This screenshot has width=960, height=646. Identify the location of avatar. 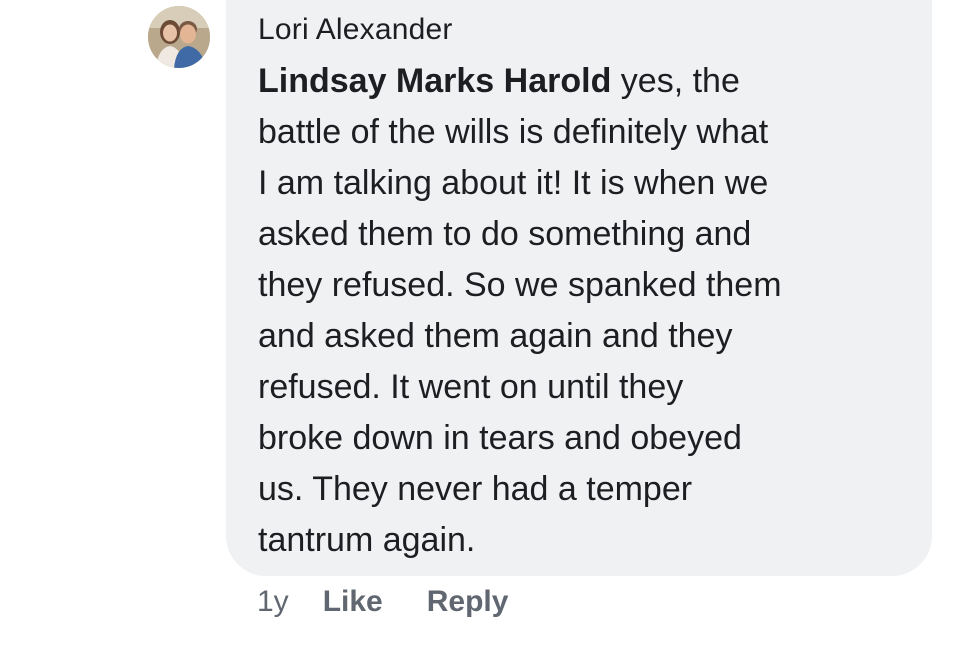
(179, 37).